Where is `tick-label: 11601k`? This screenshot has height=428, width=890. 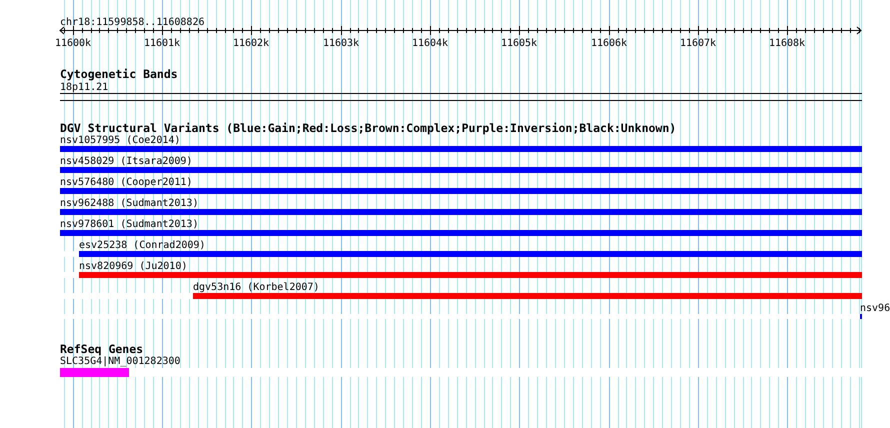 tick-label: 11601k is located at coordinates (162, 43).